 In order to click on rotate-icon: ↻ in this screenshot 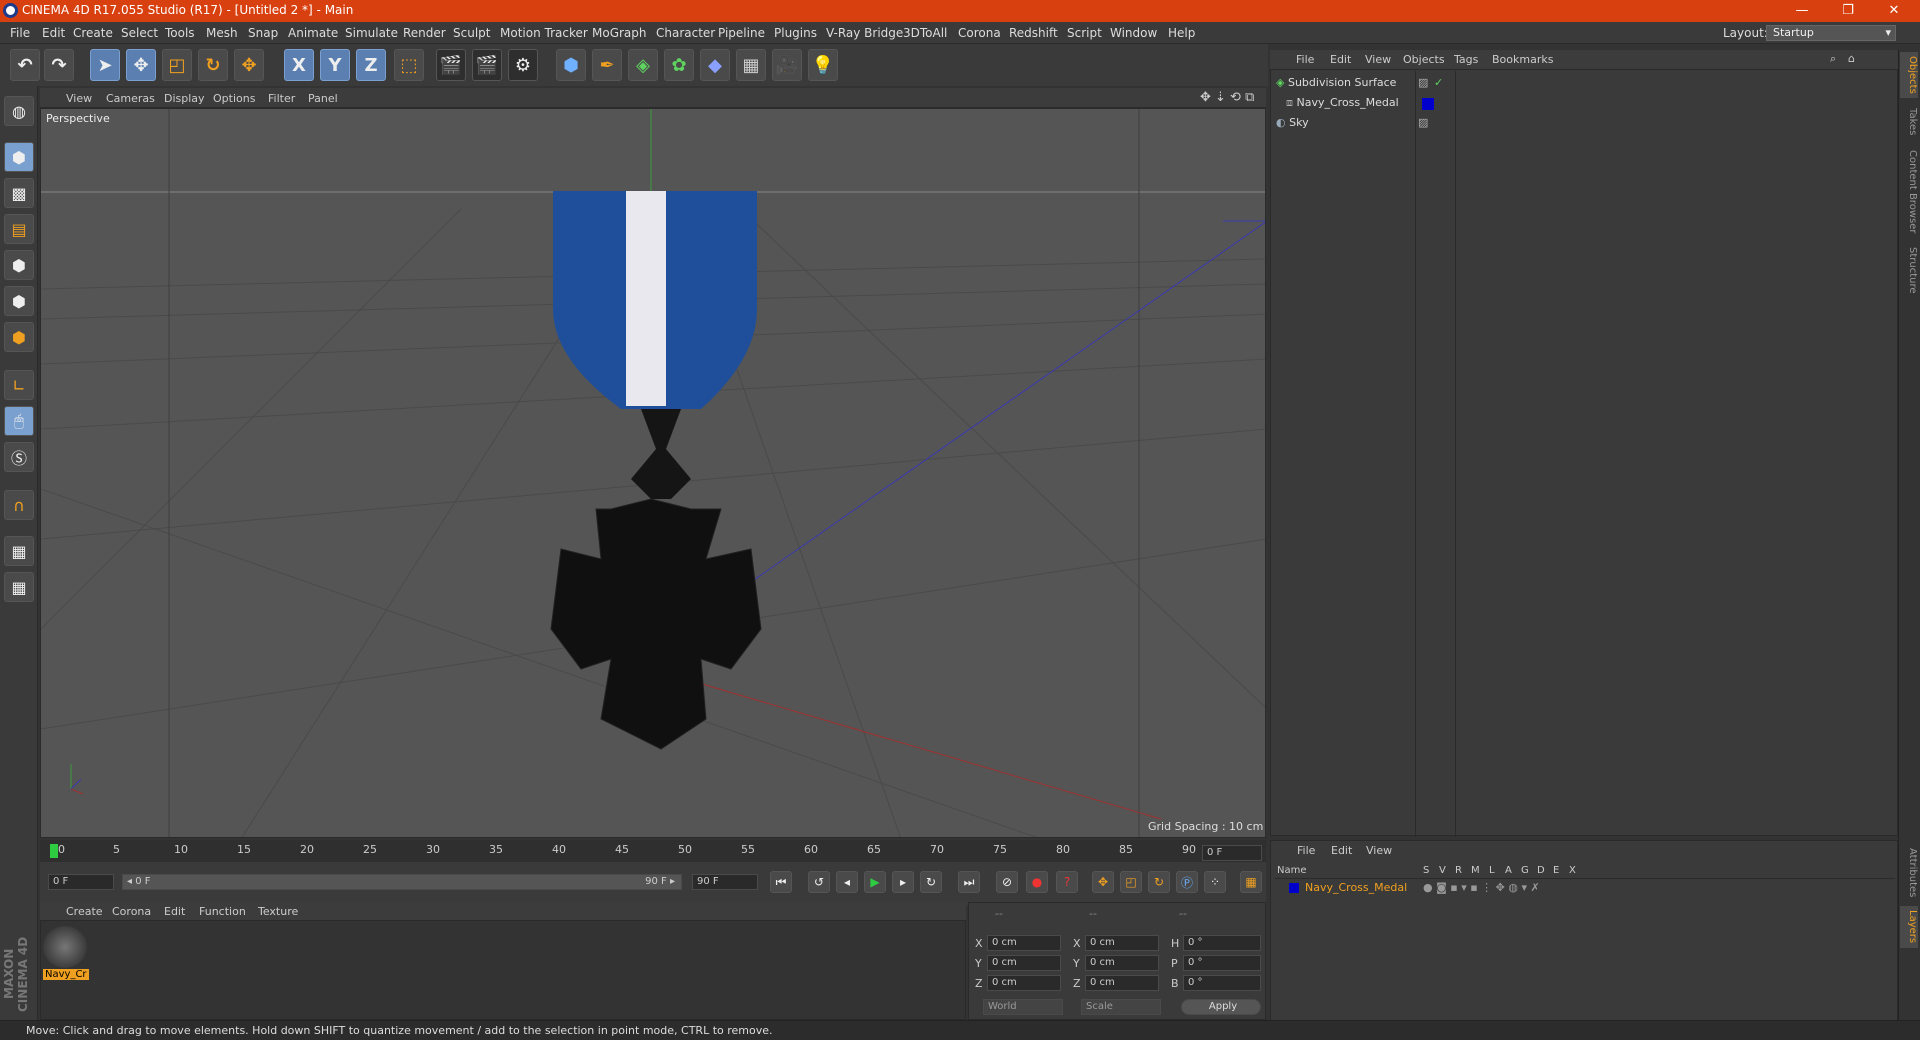, I will do `click(213, 65)`.